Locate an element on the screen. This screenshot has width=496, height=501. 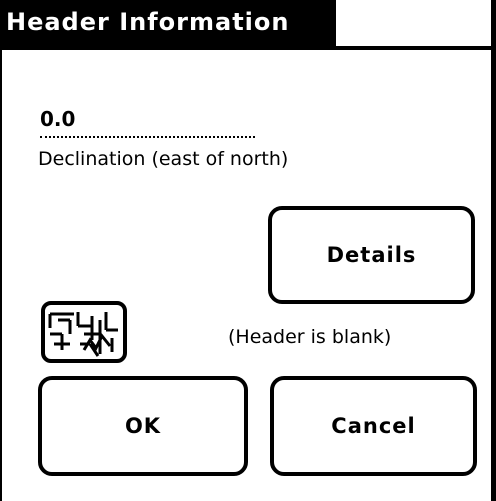
title-divider is located at coordinates (248, 48).